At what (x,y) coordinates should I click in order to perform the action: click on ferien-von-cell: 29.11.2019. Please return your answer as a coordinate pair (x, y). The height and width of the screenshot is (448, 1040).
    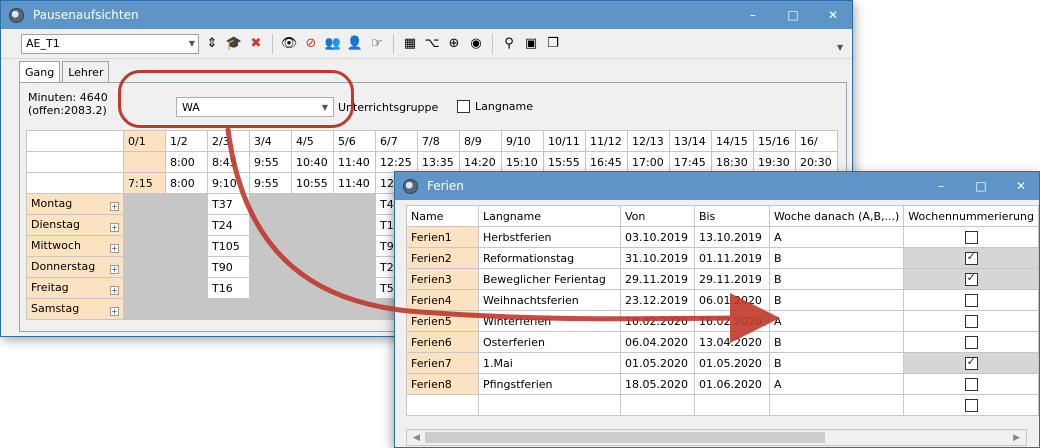
    Looking at the image, I should click on (657, 279).